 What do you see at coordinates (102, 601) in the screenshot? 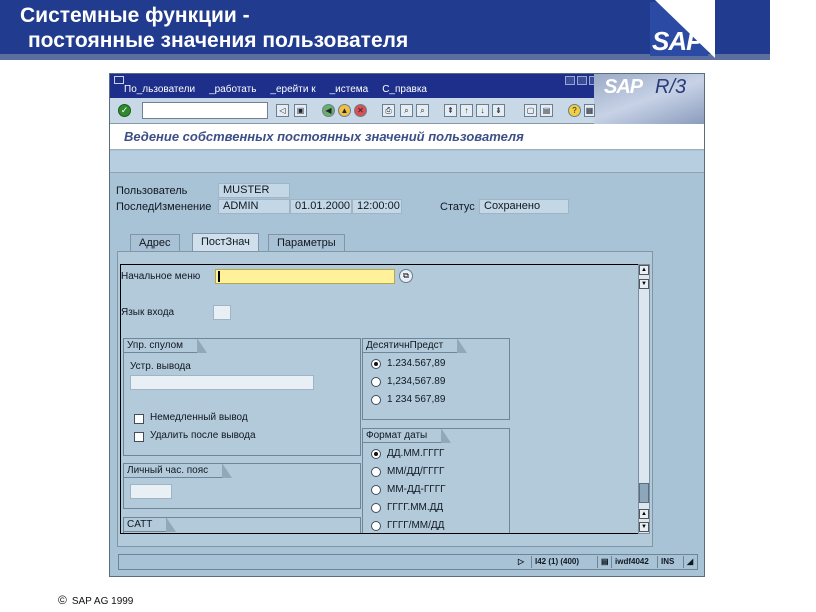
I see `copyright-text: SAP AG 1999` at bounding box center [102, 601].